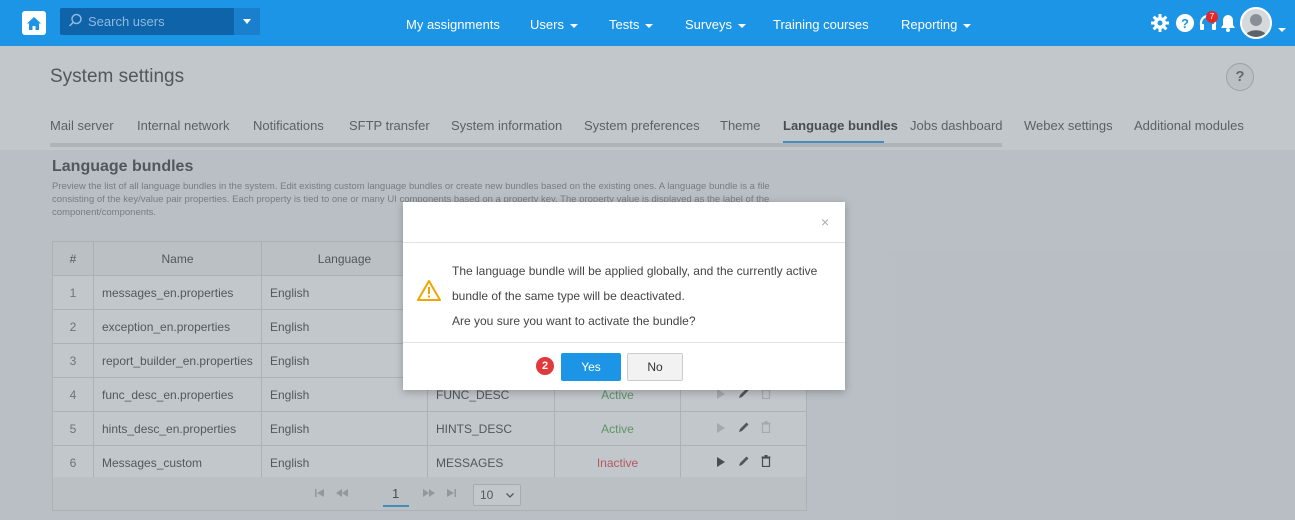  I want to click on nav-tests: Tests, so click(631, 24).